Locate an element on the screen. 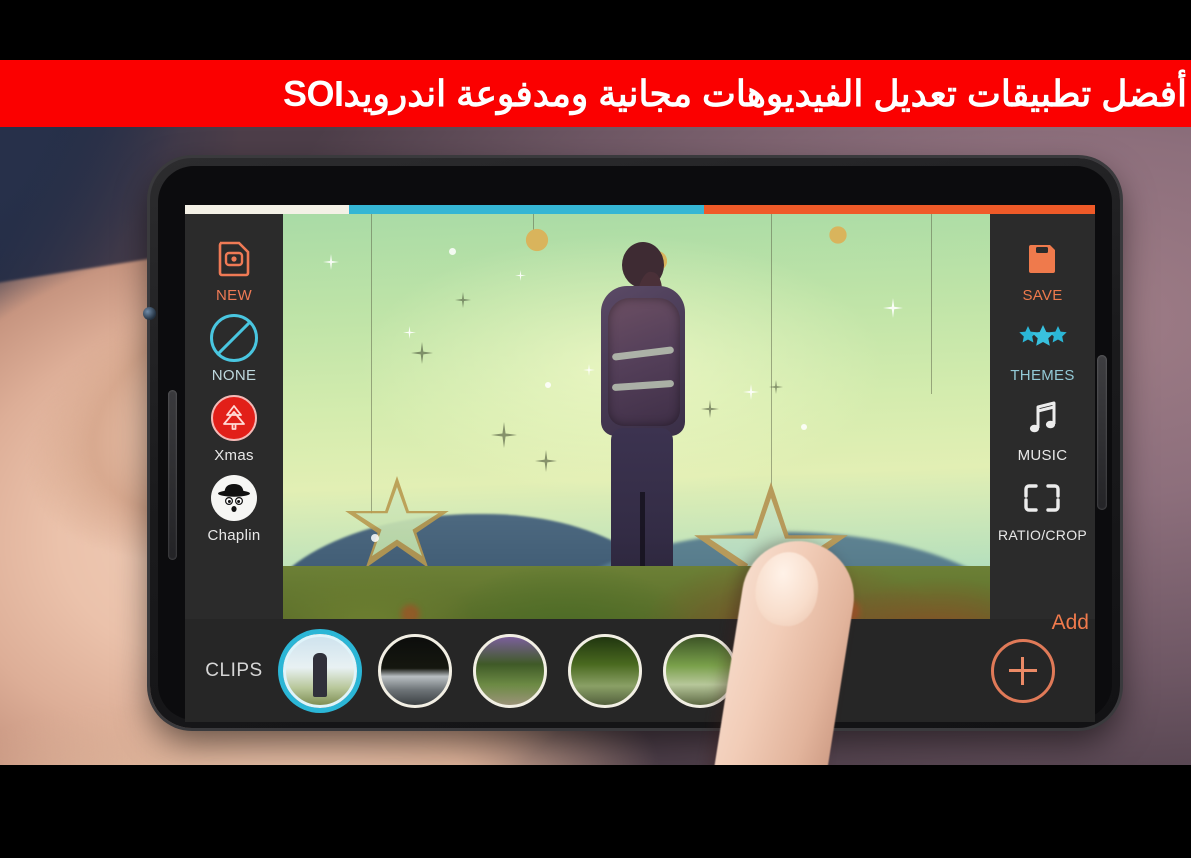 The width and height of the screenshot is (1191, 858). tool-new: NEW is located at coordinates (234, 268).